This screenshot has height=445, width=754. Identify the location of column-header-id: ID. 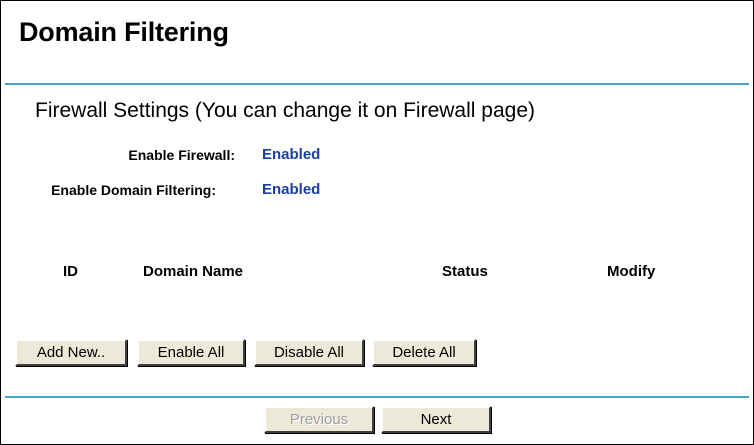
(70, 271).